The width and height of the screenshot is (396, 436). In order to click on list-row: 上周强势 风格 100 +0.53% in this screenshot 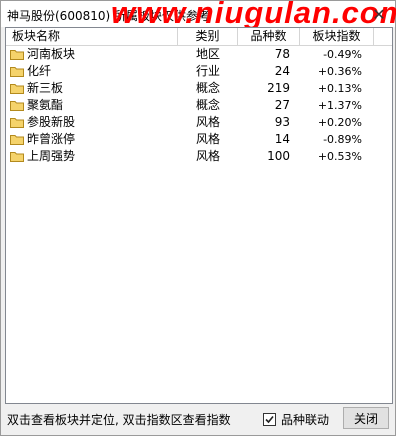, I will do `click(199, 156)`.